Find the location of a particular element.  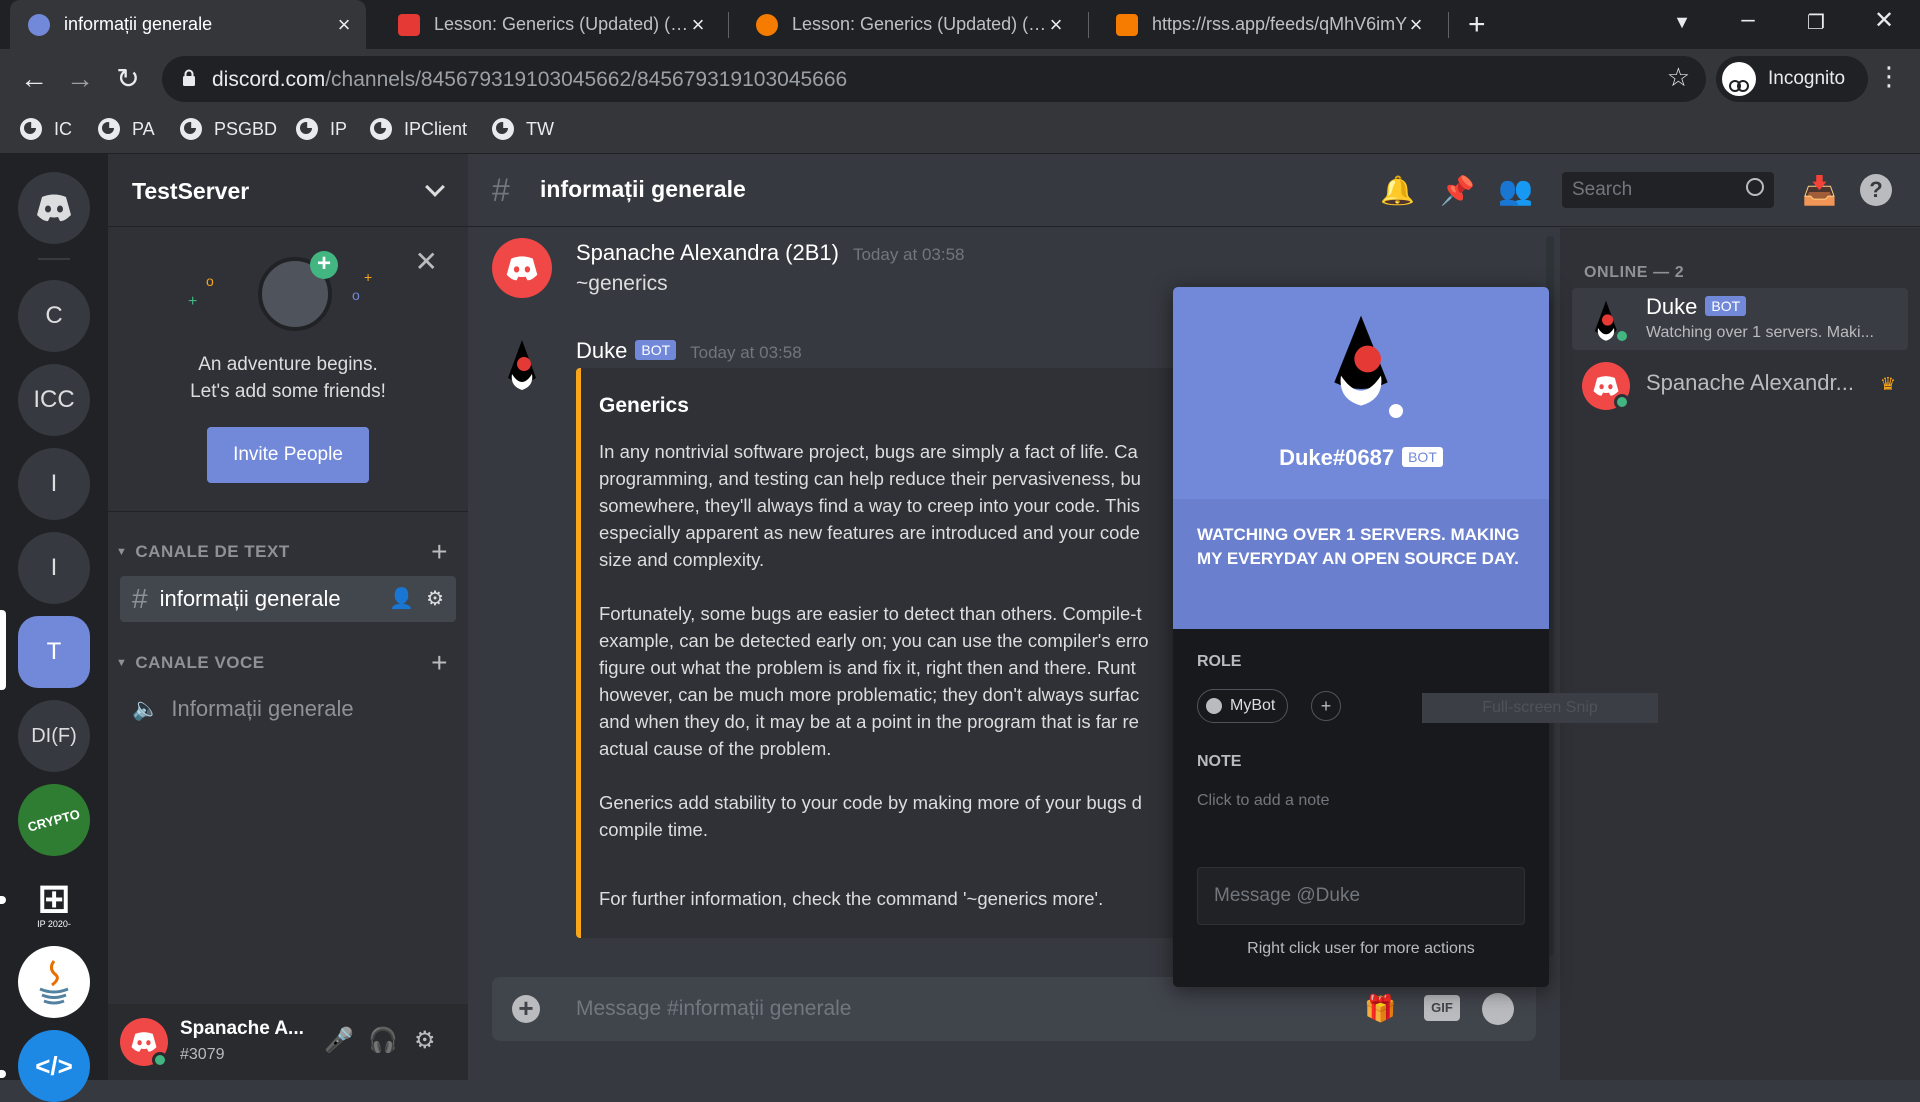

discord-favicon-icon is located at coordinates (39, 24).